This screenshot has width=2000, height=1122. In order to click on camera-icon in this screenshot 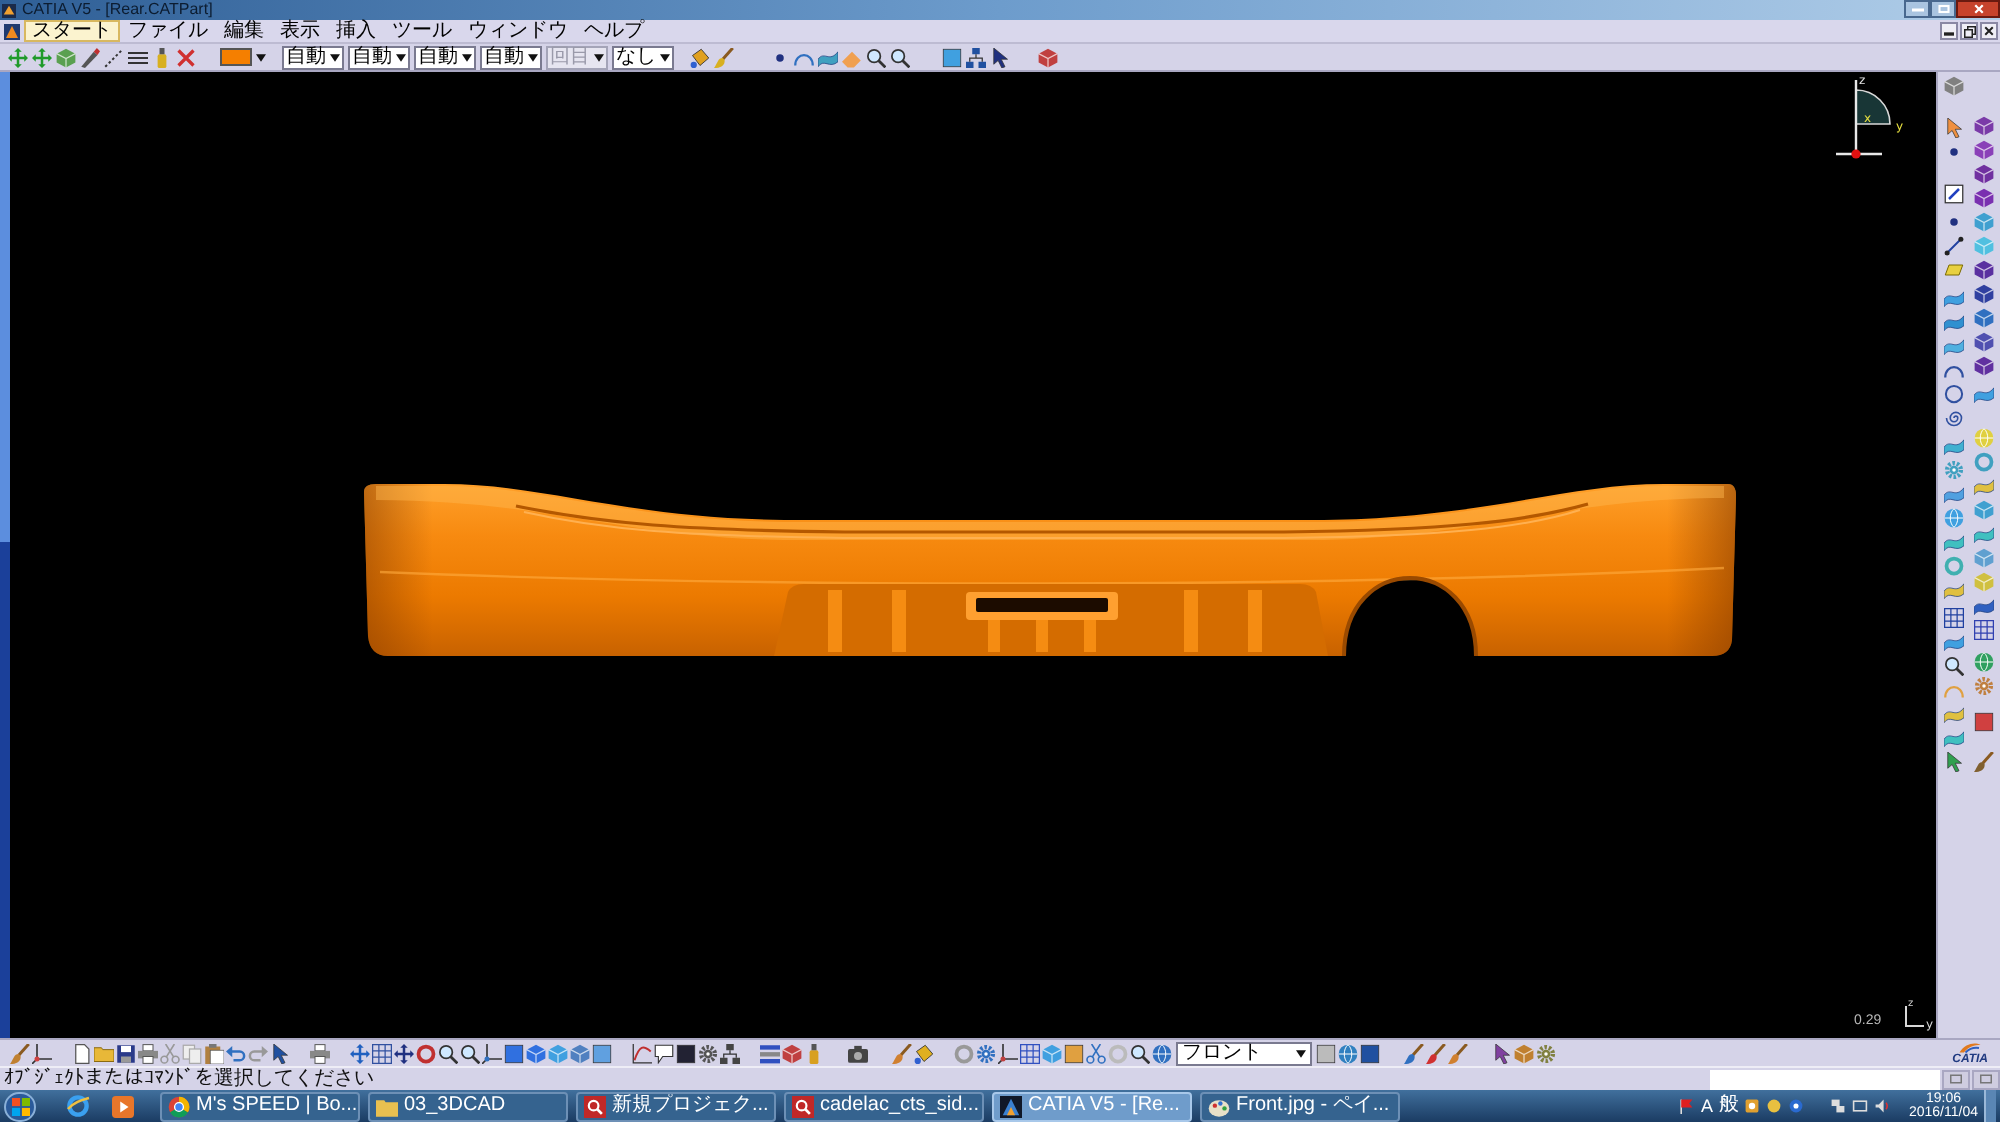, I will do `click(858, 1053)`.